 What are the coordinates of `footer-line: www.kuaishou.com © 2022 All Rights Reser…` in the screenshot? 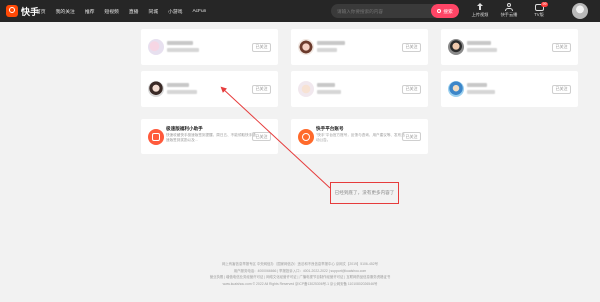 It's located at (300, 283).